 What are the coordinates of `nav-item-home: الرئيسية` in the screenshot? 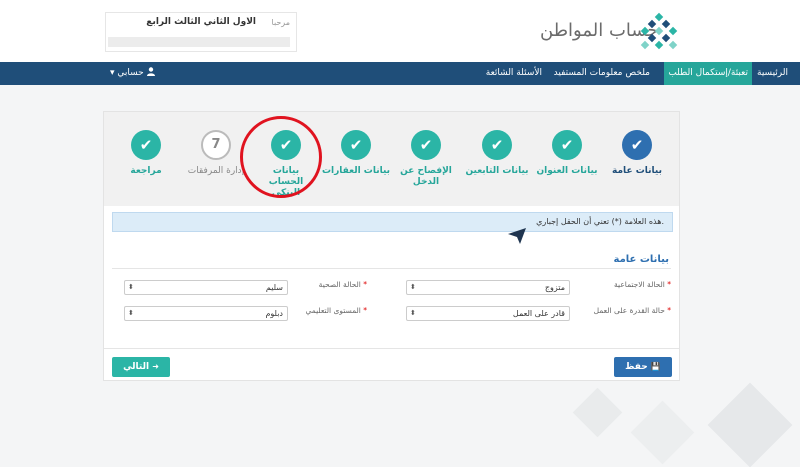 It's located at (772, 73).